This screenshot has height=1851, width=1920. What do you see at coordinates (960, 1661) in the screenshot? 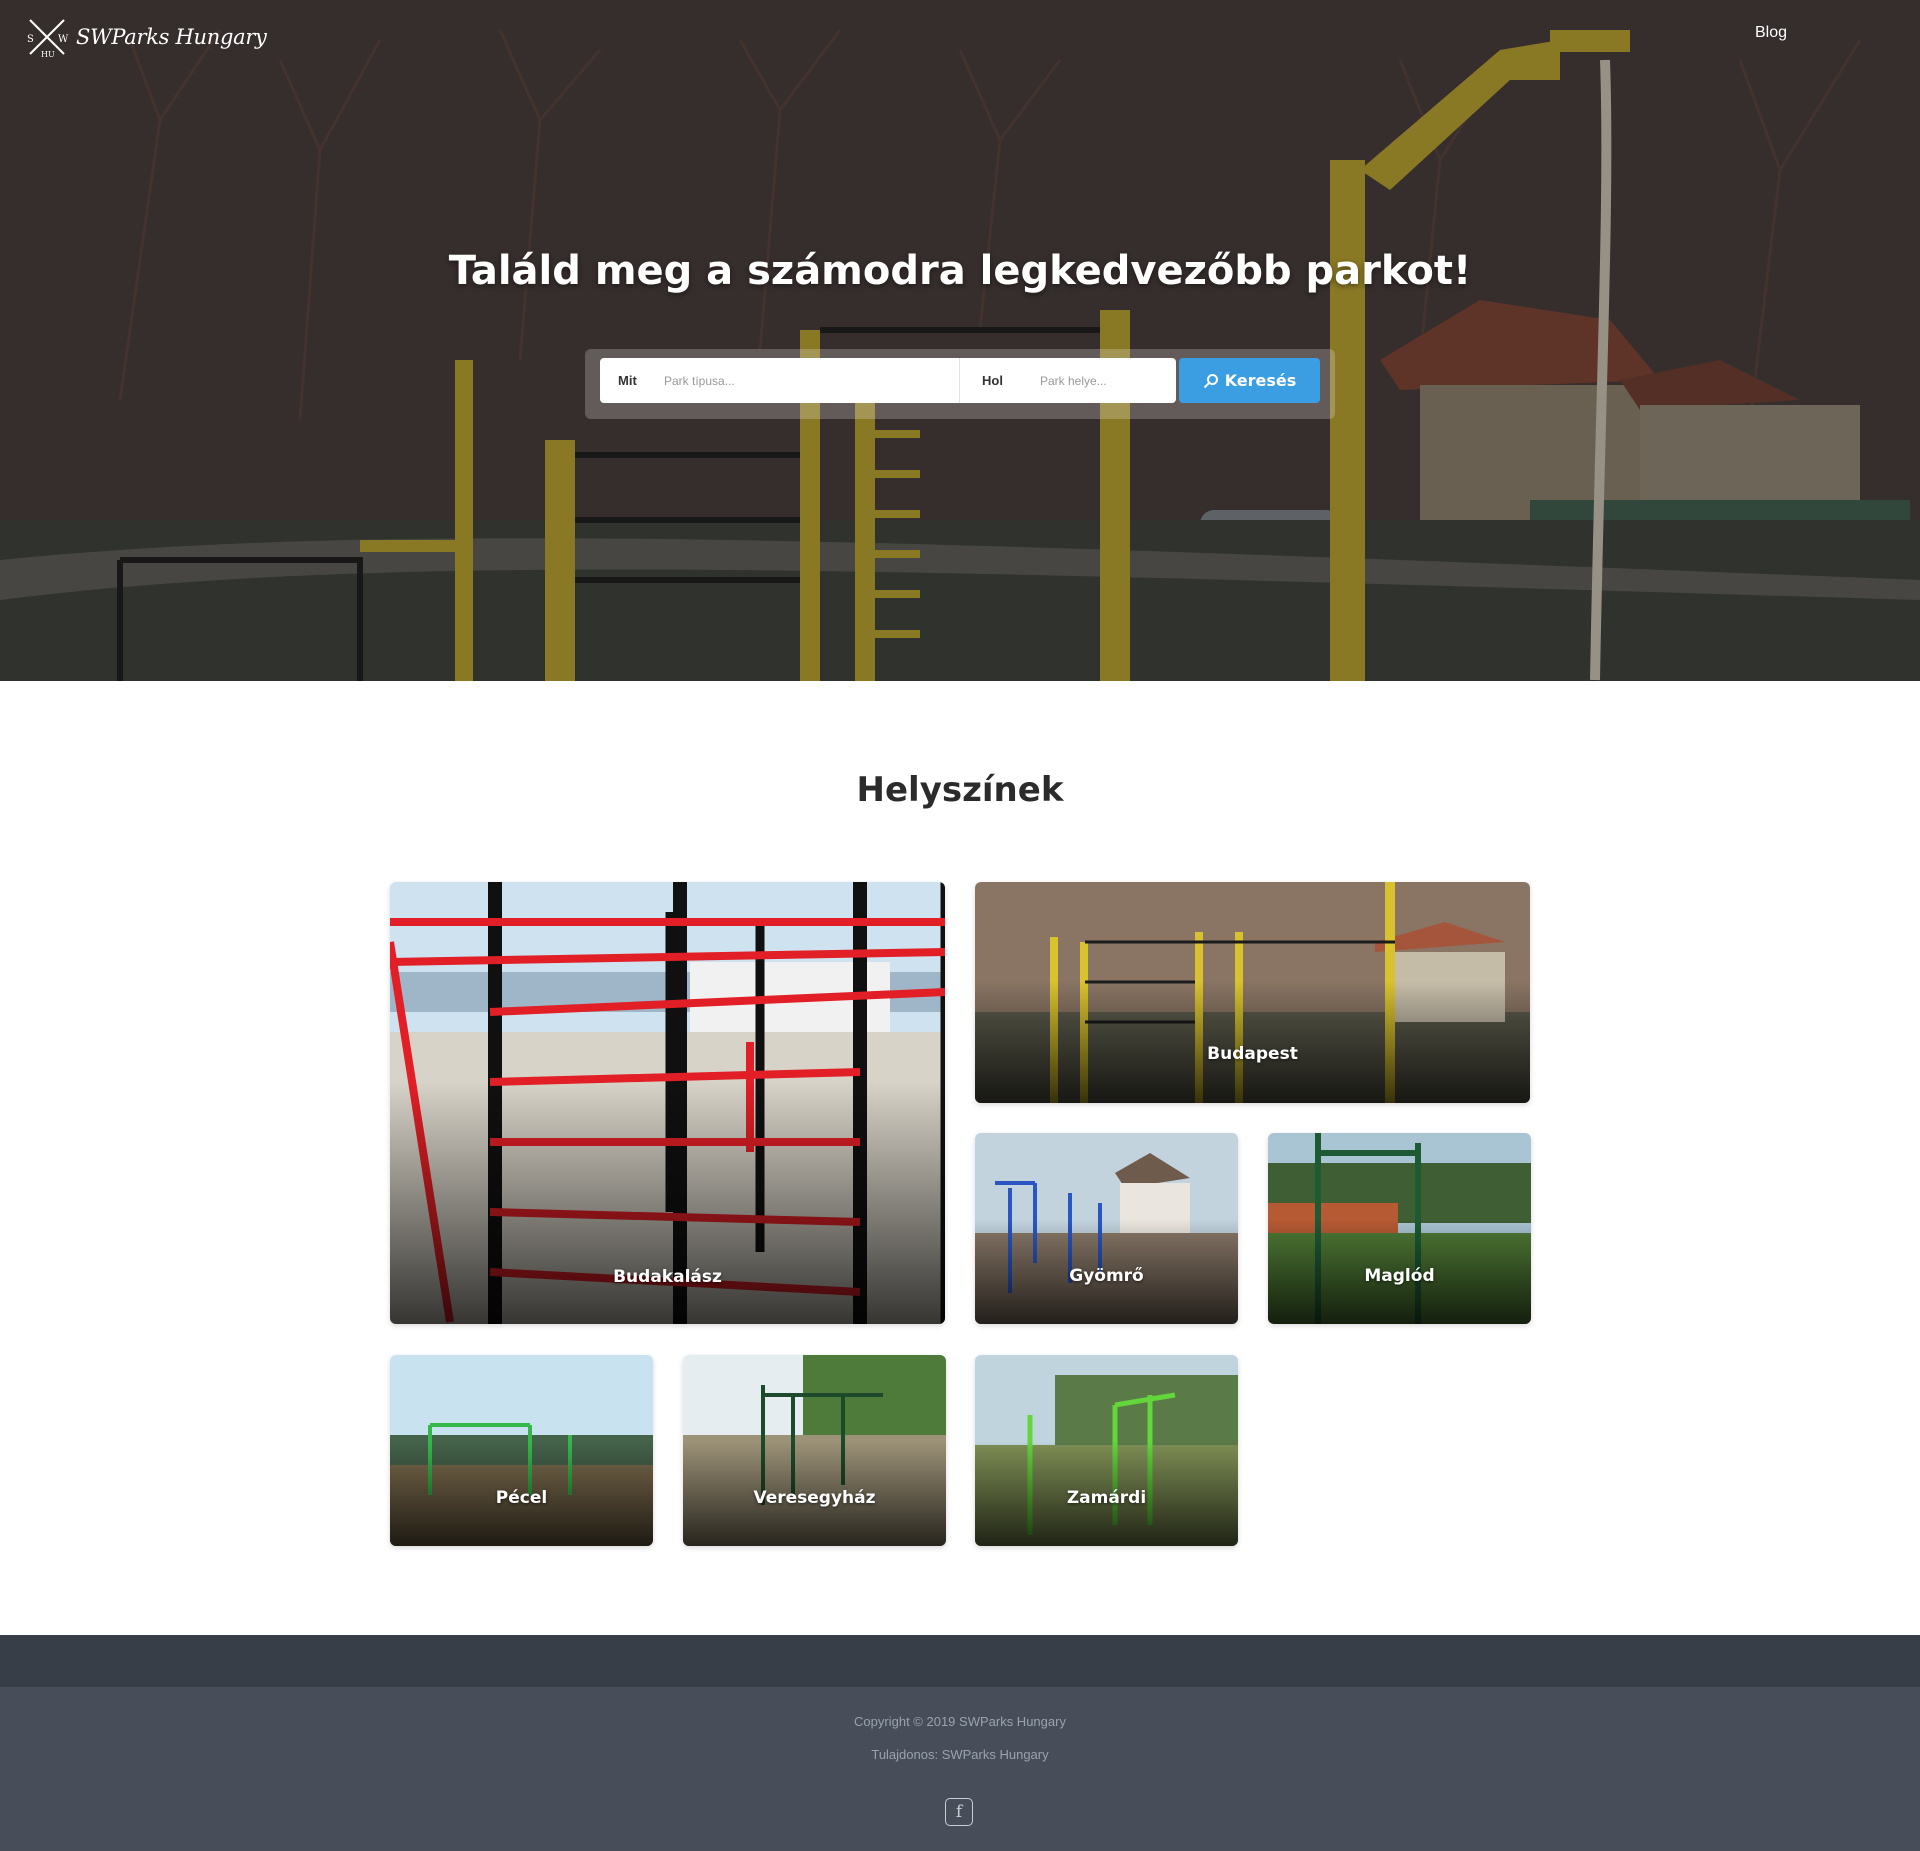
I see `footer-top-band` at bounding box center [960, 1661].